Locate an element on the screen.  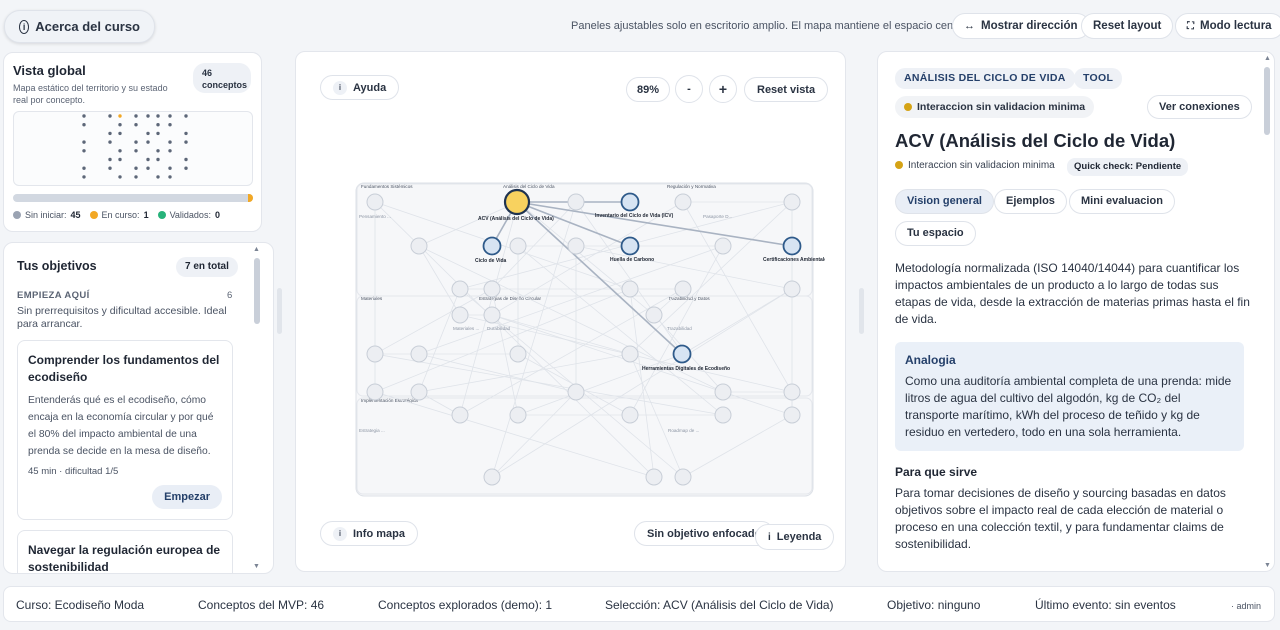
map-info-button: i Info mapa is located at coordinates (369, 533).